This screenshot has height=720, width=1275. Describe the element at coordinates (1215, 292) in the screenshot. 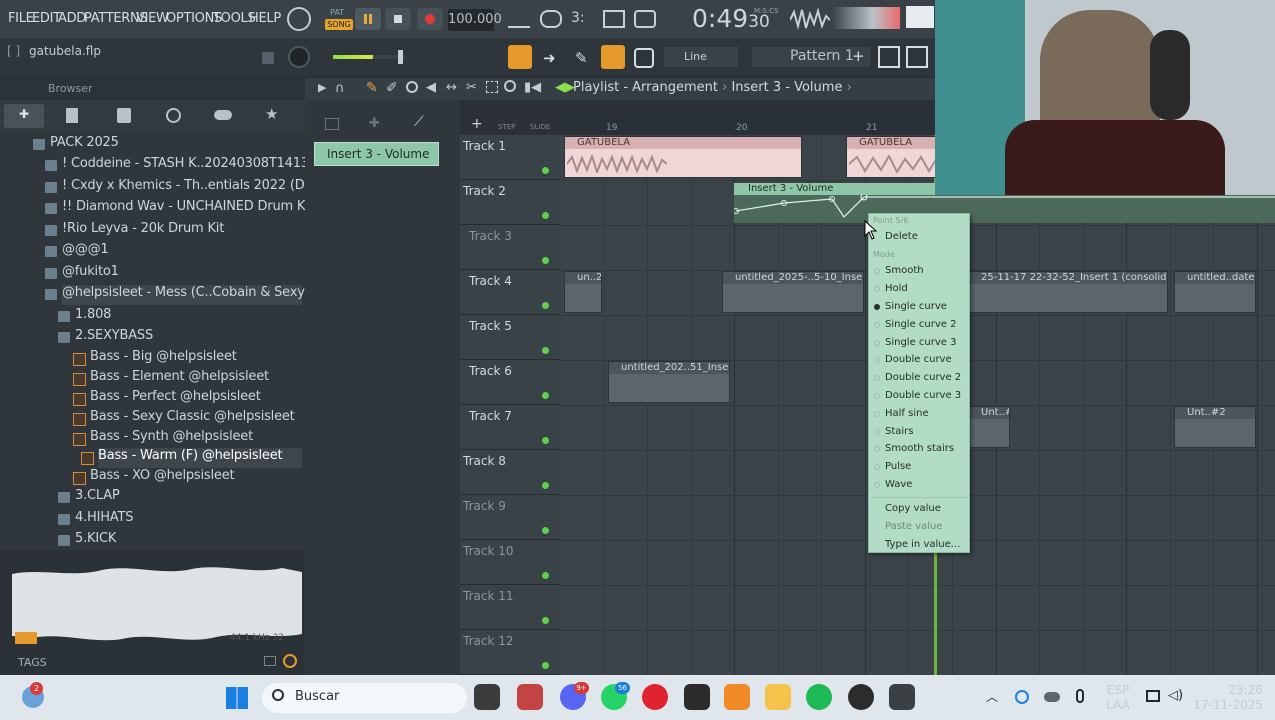

I see `audio-clip: untitled..dated]` at that location.